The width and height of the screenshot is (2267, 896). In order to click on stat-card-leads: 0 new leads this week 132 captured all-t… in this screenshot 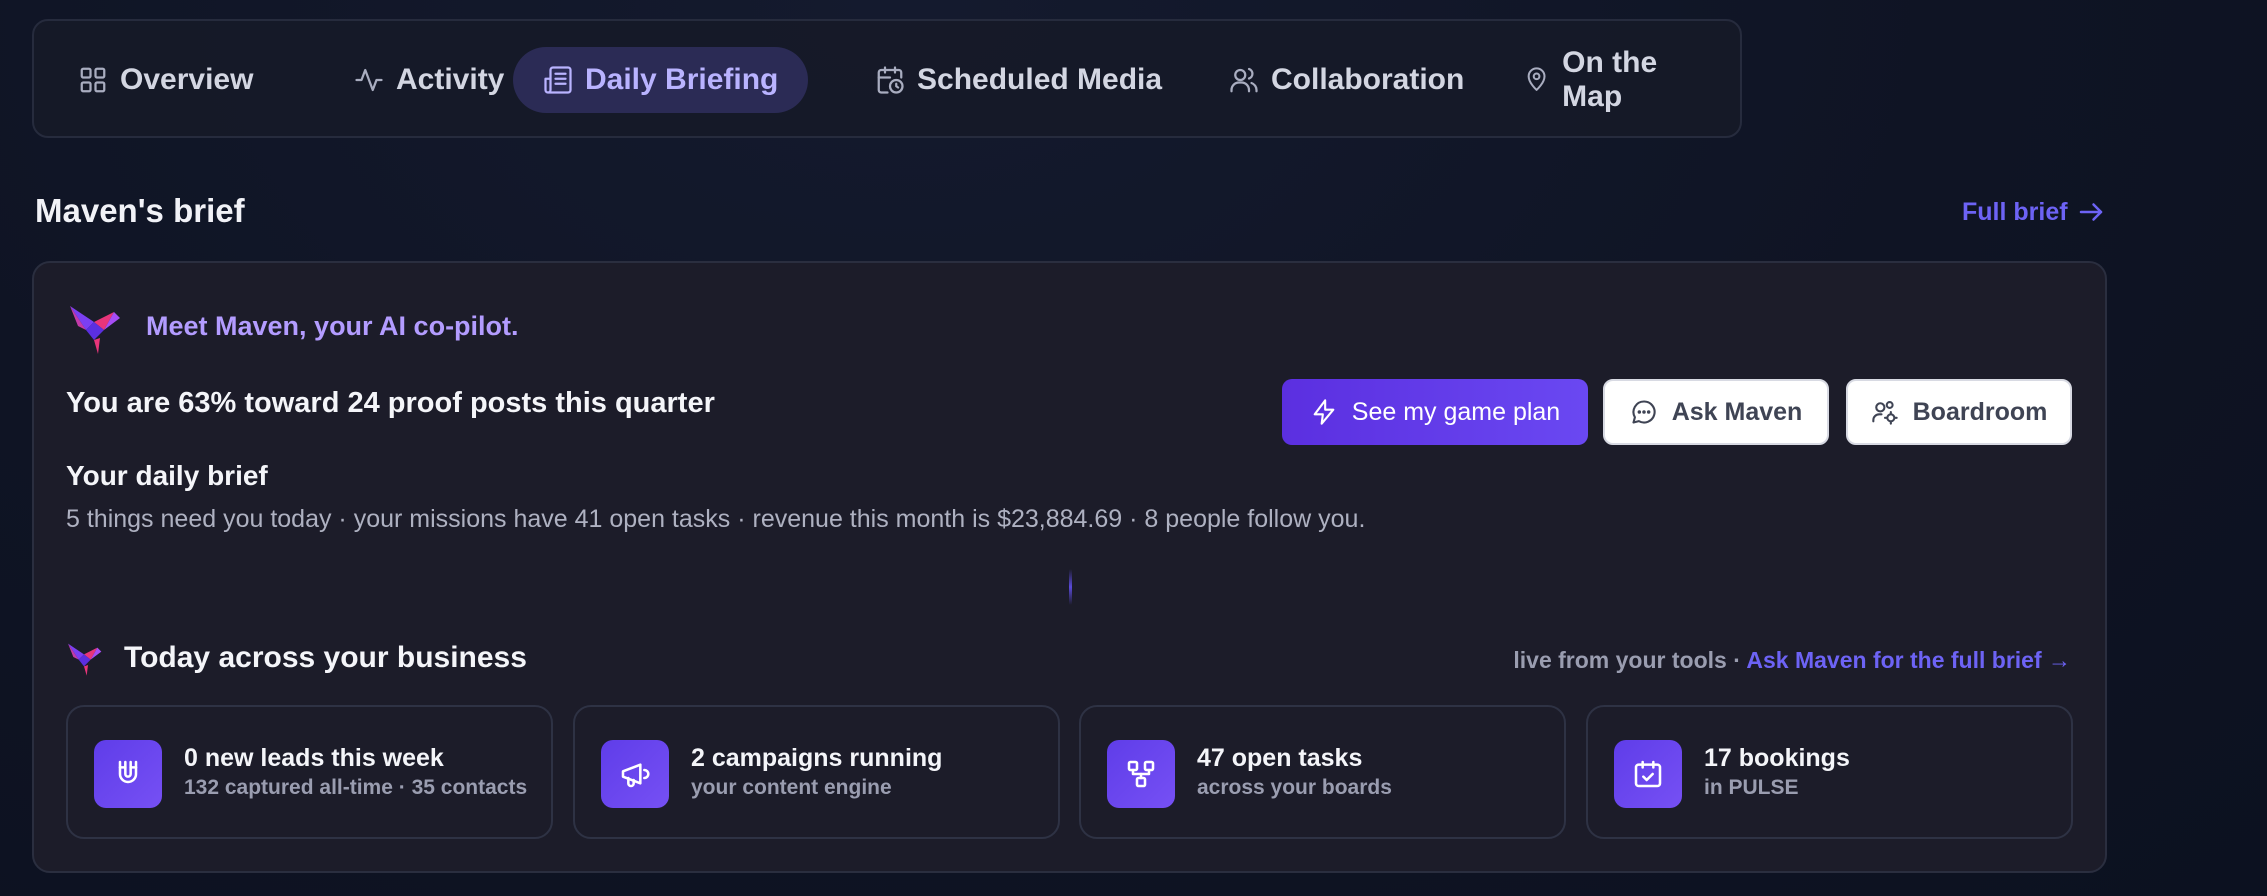, I will do `click(309, 772)`.